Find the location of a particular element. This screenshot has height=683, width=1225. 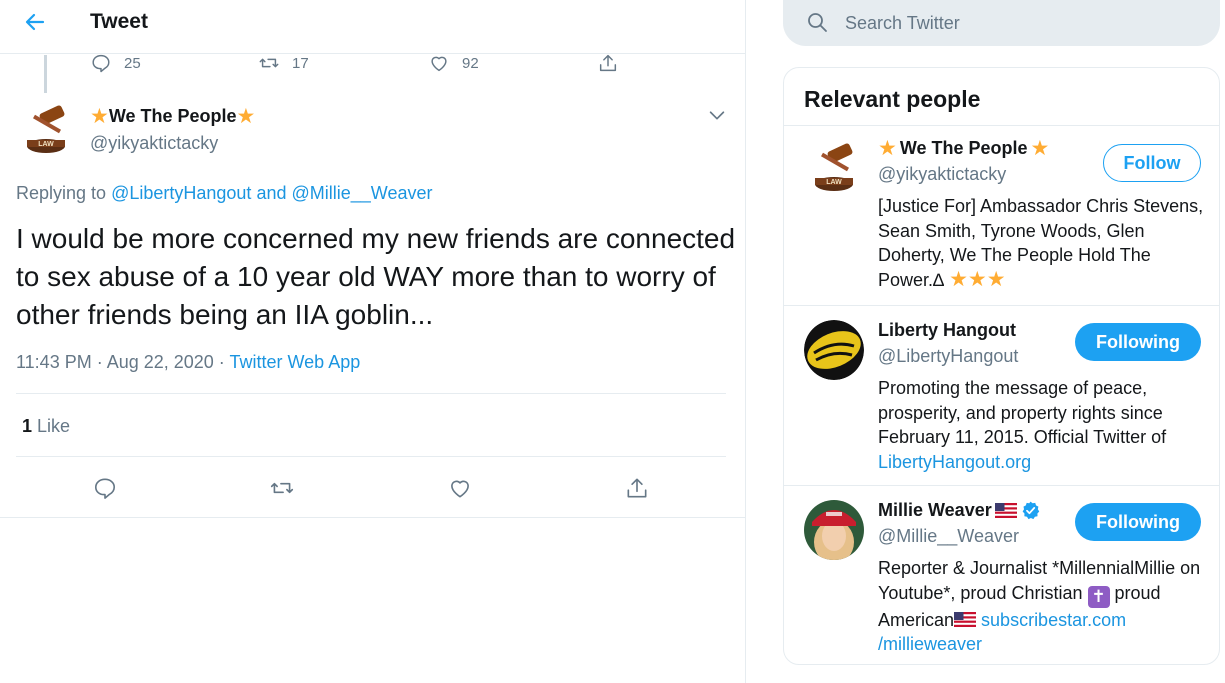

search-bar is located at coordinates (1001, 23).